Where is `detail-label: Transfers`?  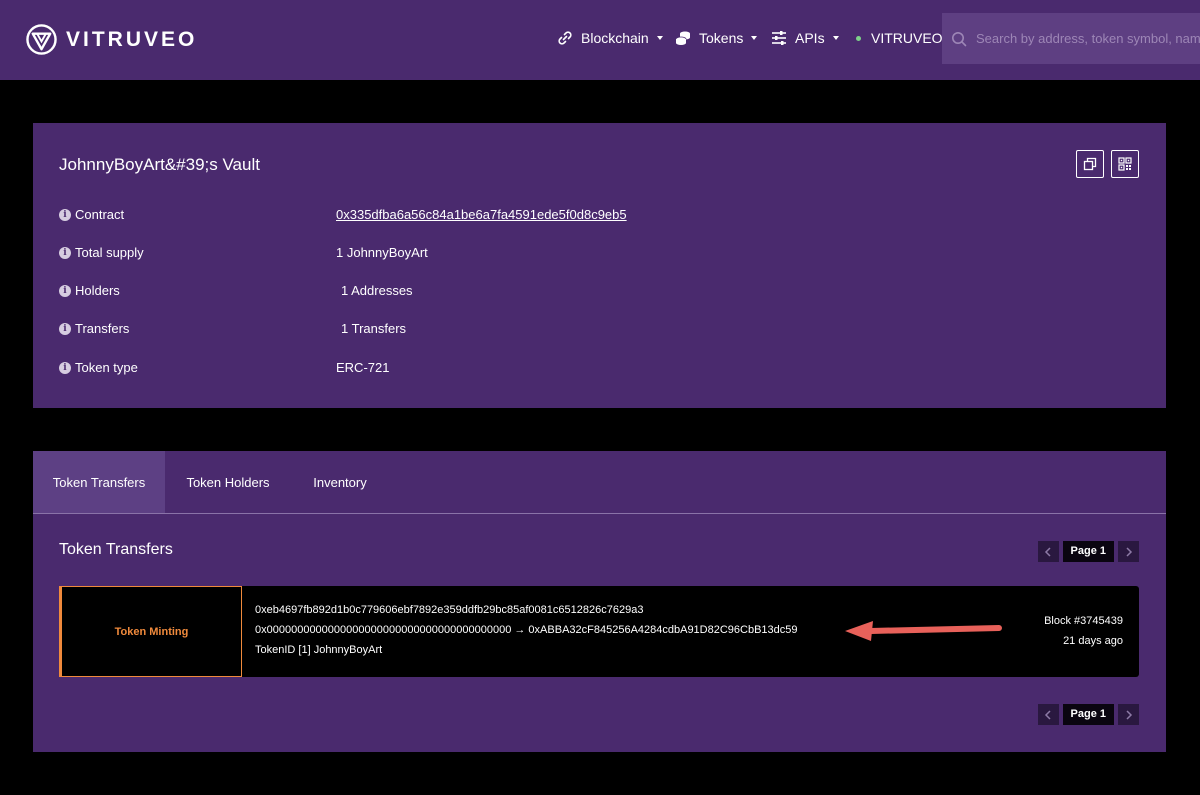 detail-label: Transfers is located at coordinates (102, 328).